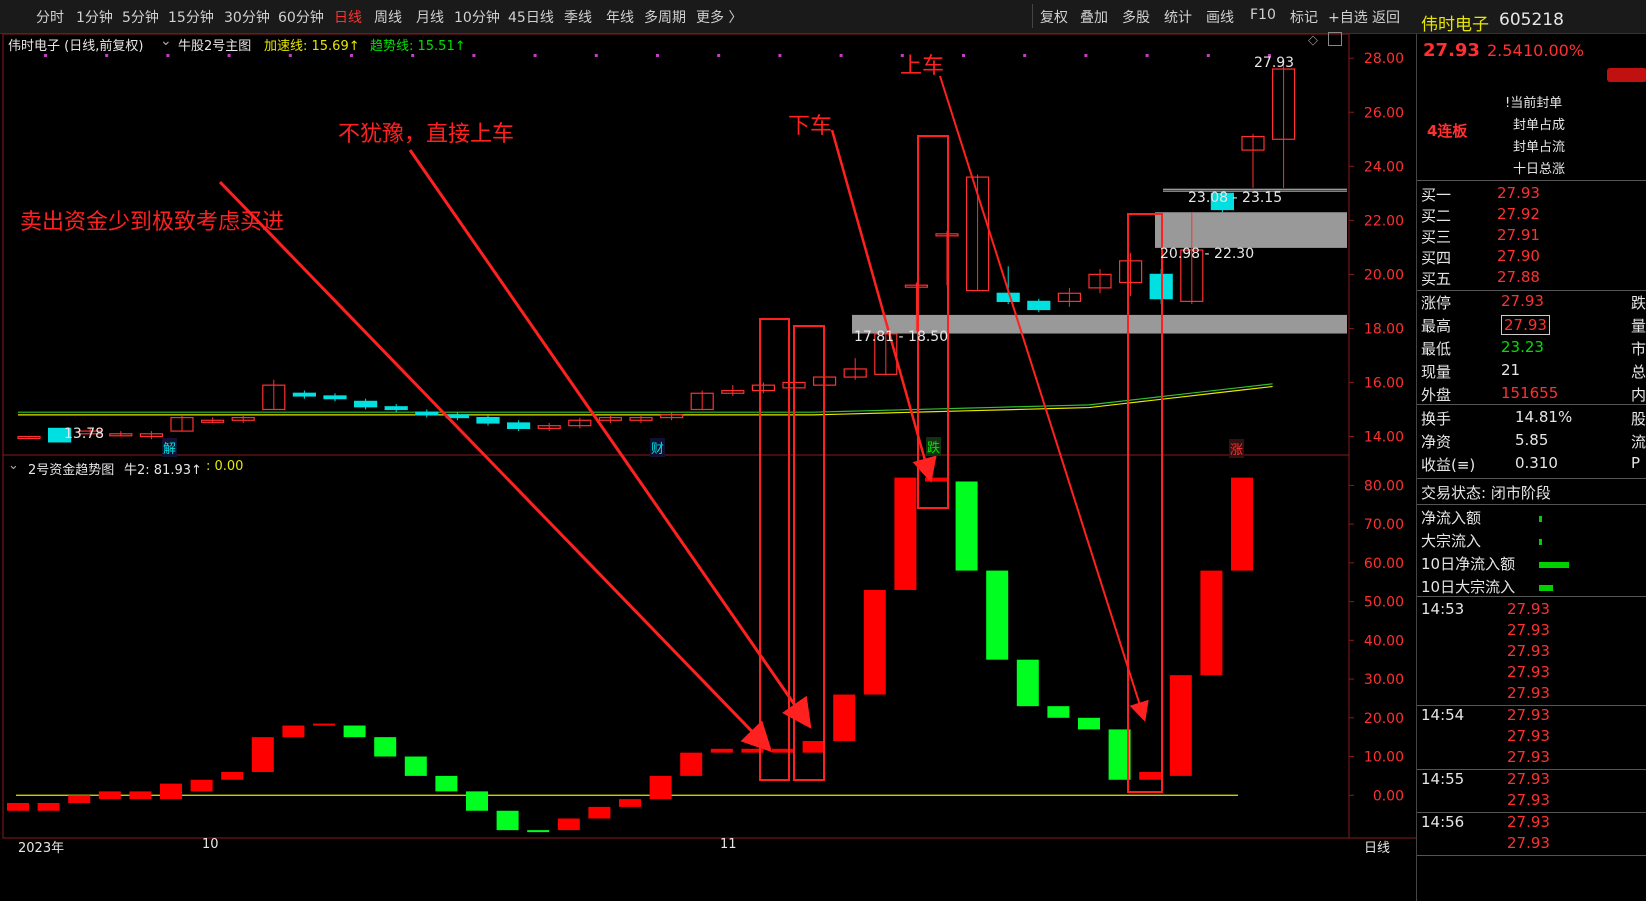  What do you see at coordinates (1539, 125) in the screenshot?
I see `seal-label-1: 封单占成` at bounding box center [1539, 125].